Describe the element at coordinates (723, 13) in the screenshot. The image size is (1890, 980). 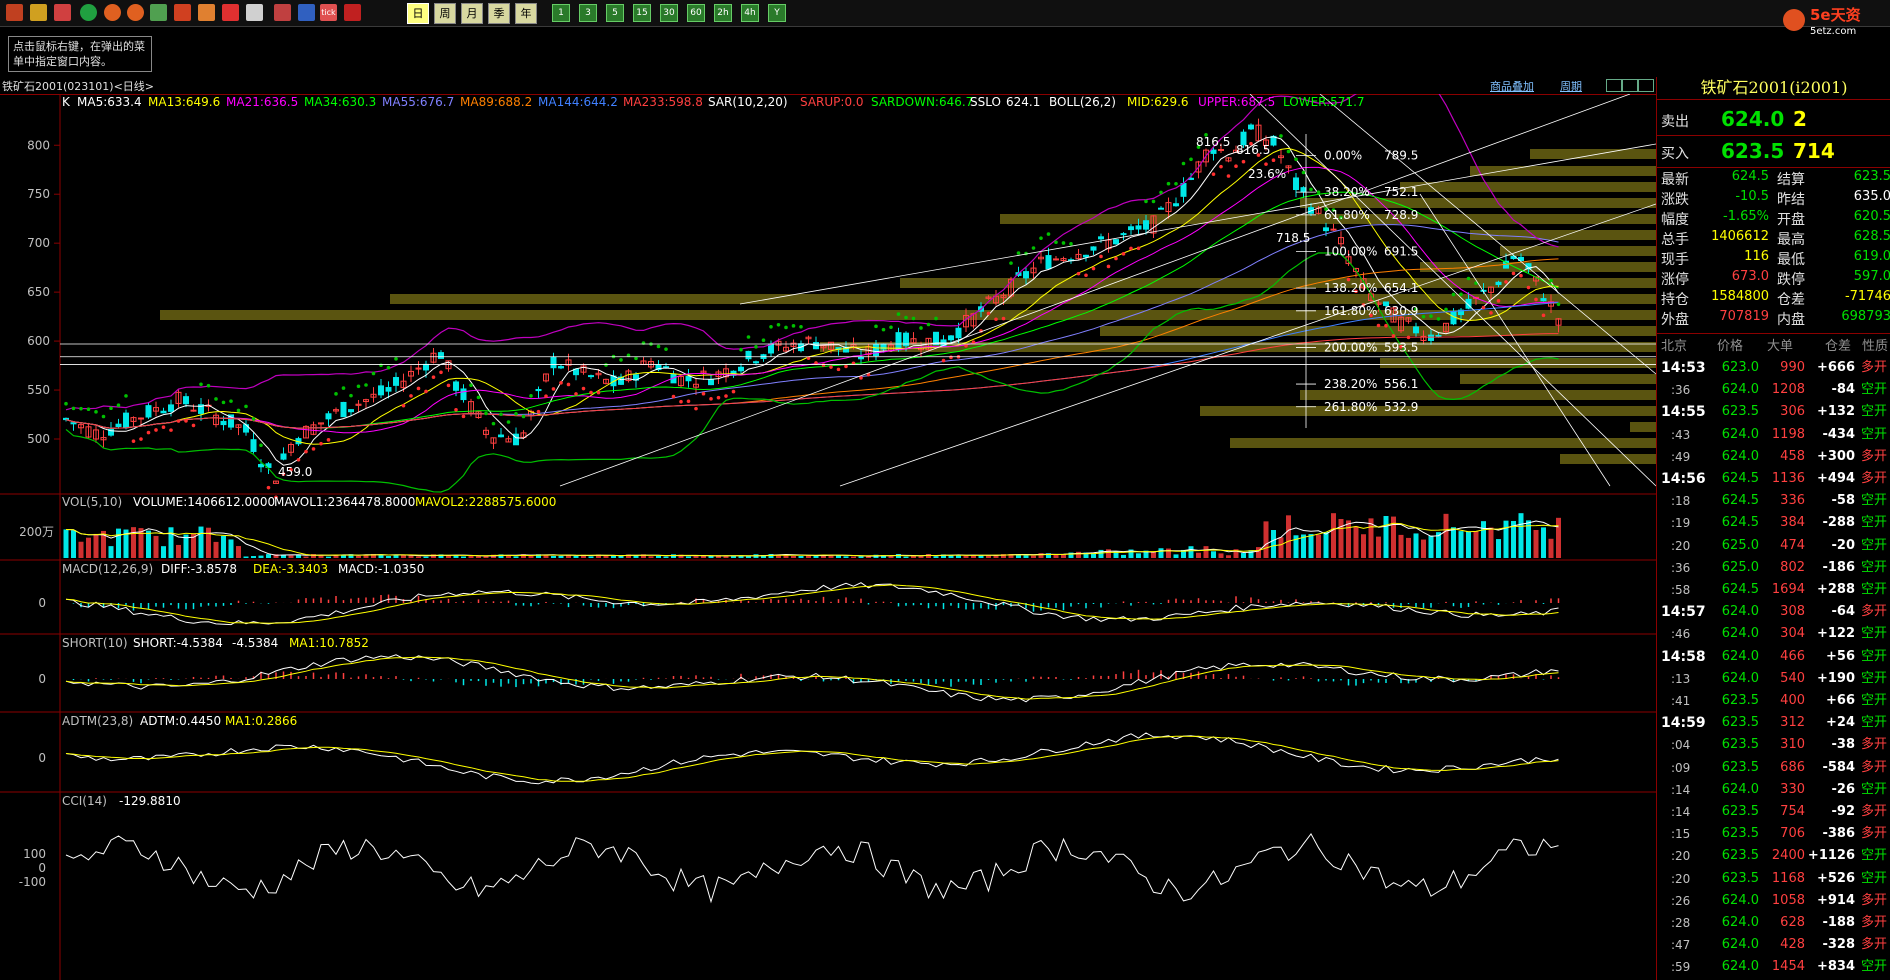
I see `interval-button-6: 2h` at that location.